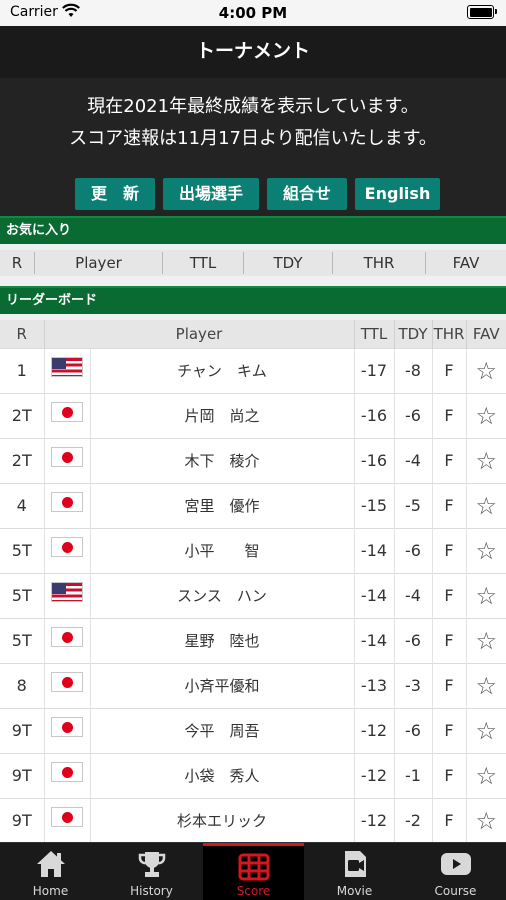 Image resolution: width=506 pixels, height=900 pixels. I want to click on table-row: 5T 星野 陸也 -14 -6 F ☆, so click(253, 640).